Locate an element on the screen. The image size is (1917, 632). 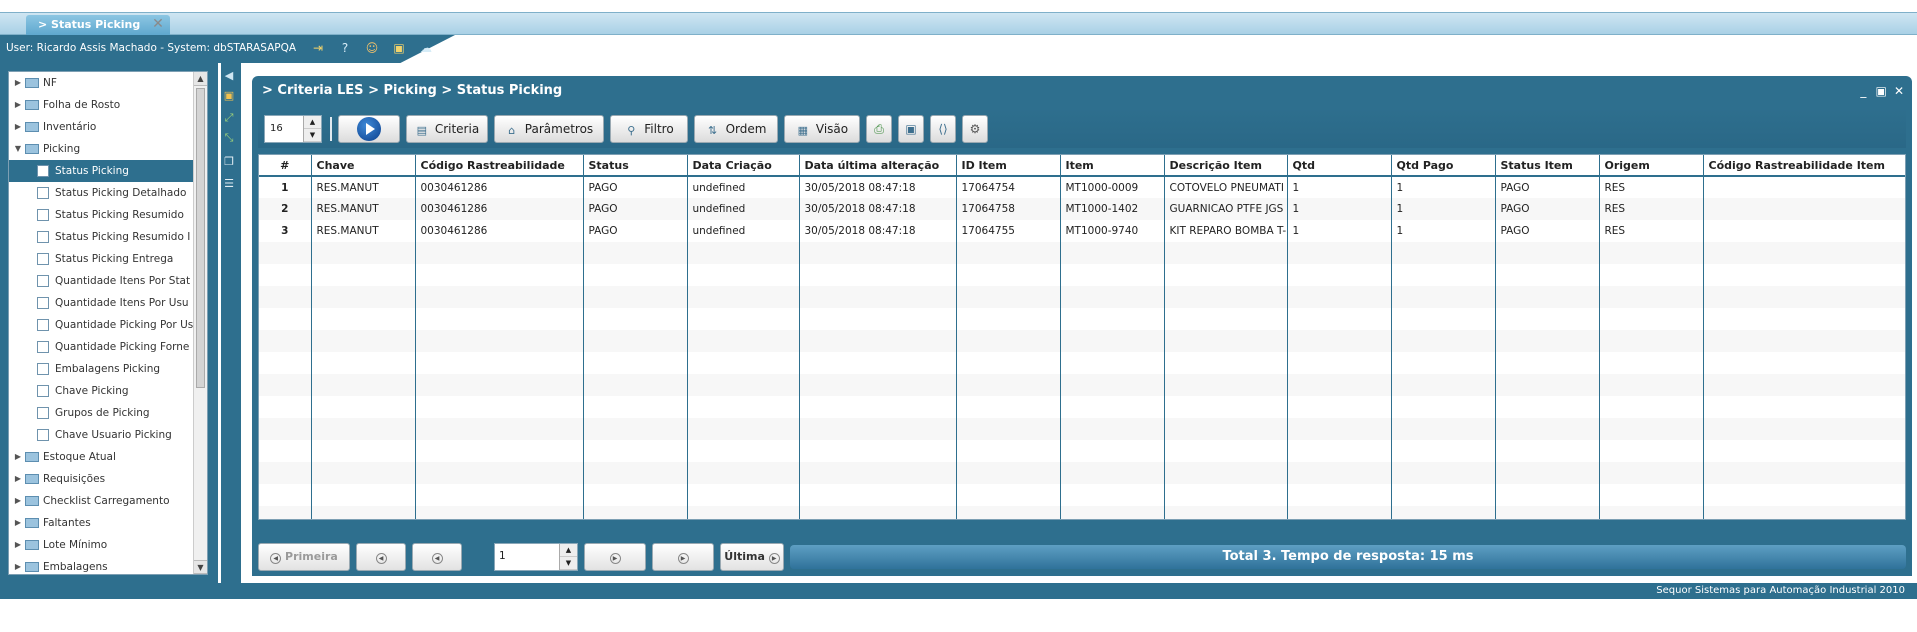
tab-status-picking: > Status Picking is located at coordinates (98, 25).